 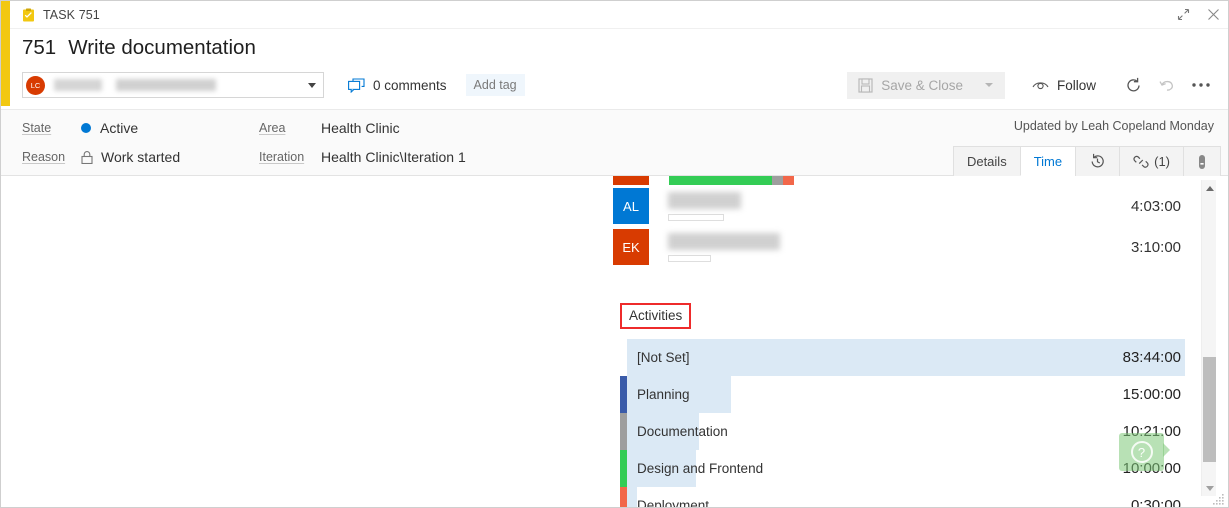 I want to click on area-value: Health Clinic, so click(x=360, y=128).